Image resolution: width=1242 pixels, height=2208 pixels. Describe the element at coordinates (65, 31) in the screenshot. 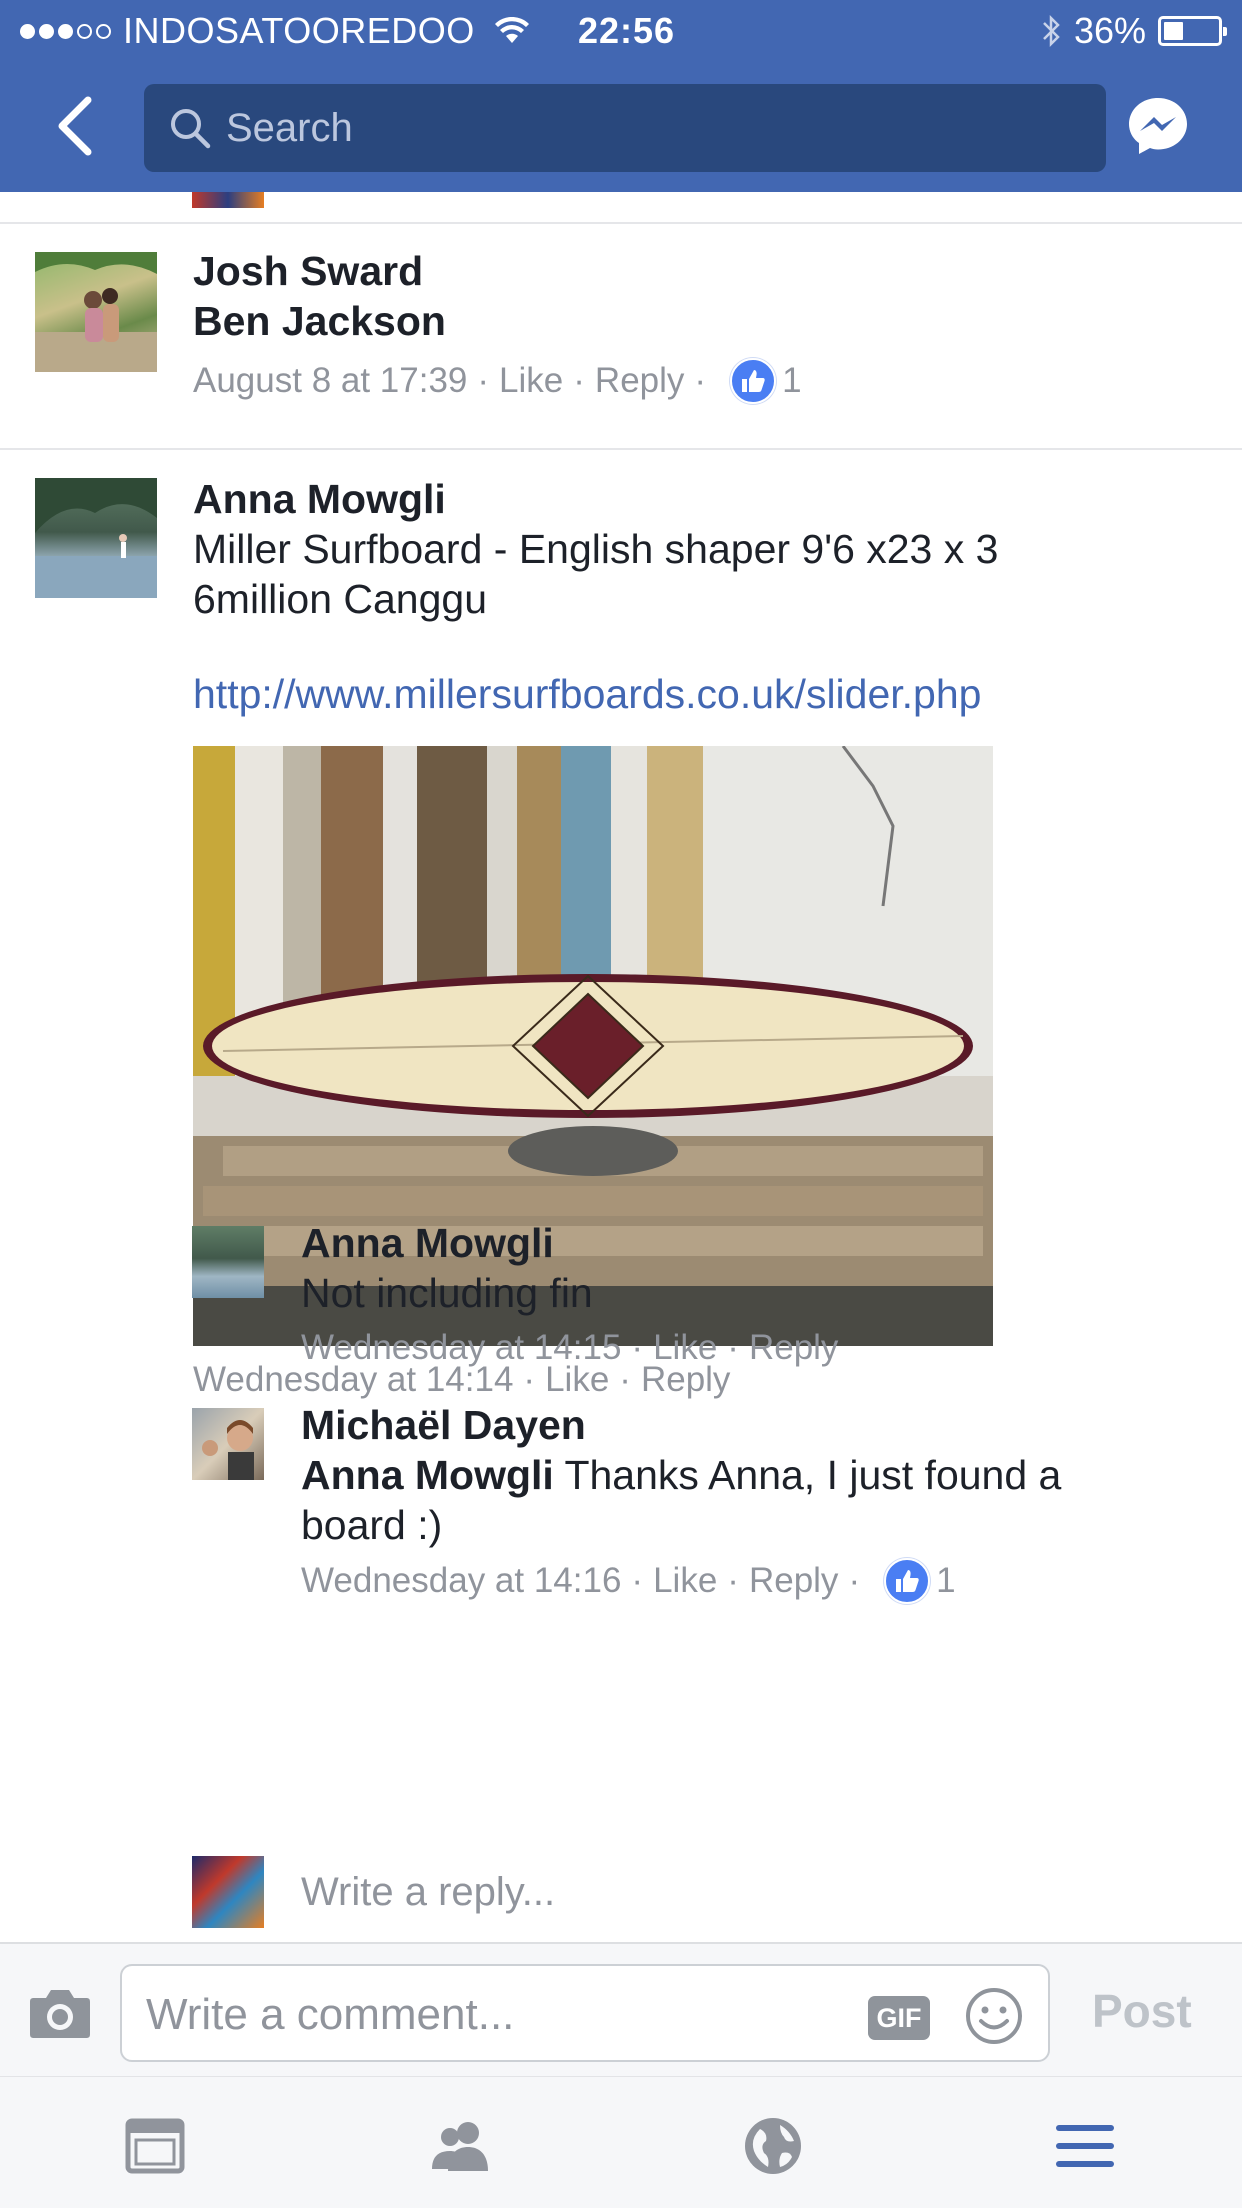

I see `signal-strength-icon` at that location.